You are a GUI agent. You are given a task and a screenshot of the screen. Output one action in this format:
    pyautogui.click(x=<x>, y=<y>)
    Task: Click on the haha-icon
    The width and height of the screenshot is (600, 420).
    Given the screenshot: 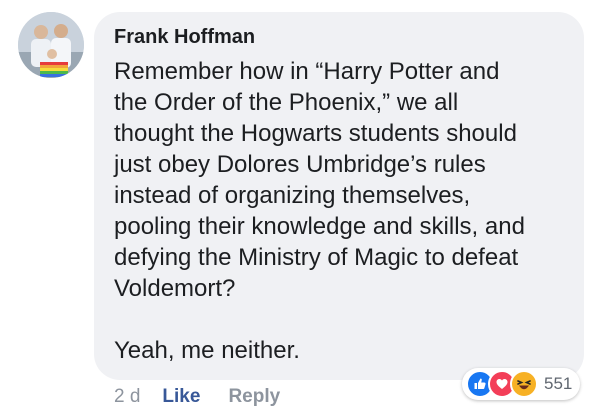 What is the action you would take?
    pyautogui.click(x=524, y=384)
    